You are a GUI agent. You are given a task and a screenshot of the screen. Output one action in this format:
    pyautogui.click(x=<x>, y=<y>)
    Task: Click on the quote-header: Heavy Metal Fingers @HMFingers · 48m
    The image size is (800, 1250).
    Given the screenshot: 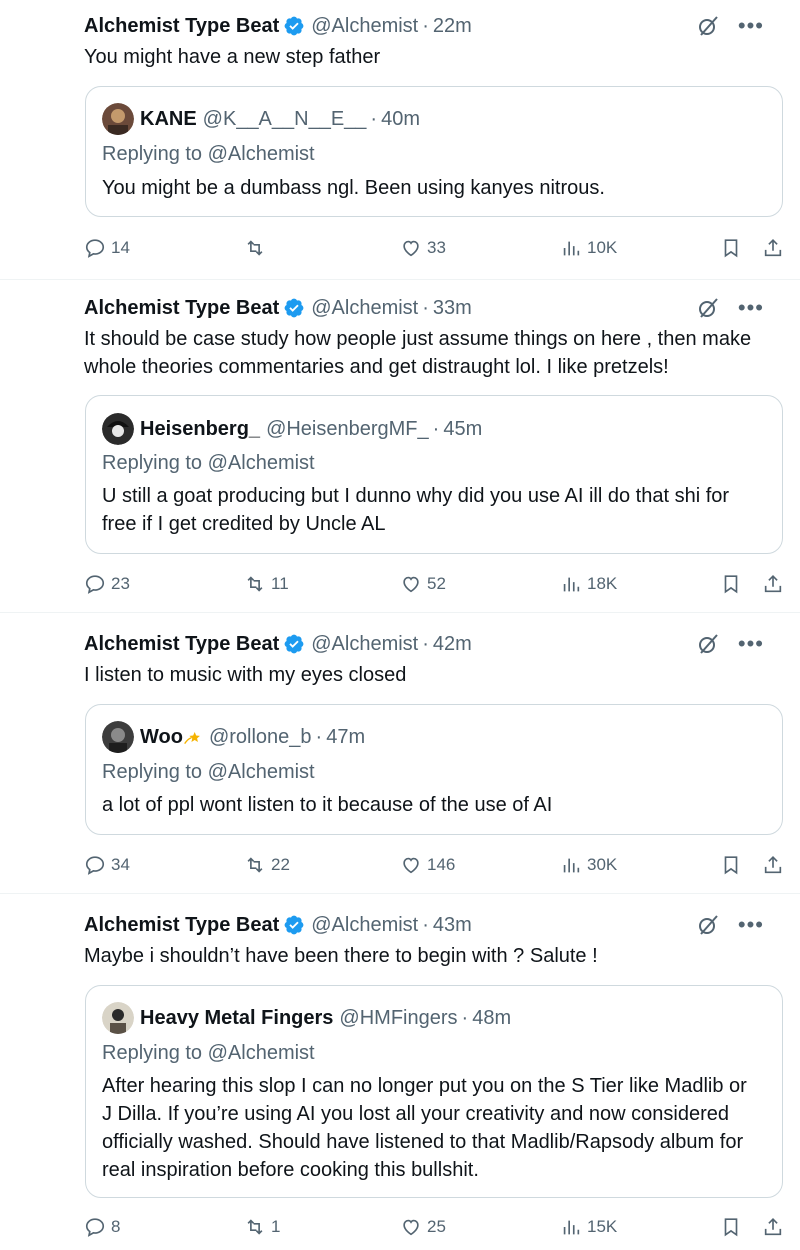 What is the action you would take?
    pyautogui.click(x=434, y=1018)
    